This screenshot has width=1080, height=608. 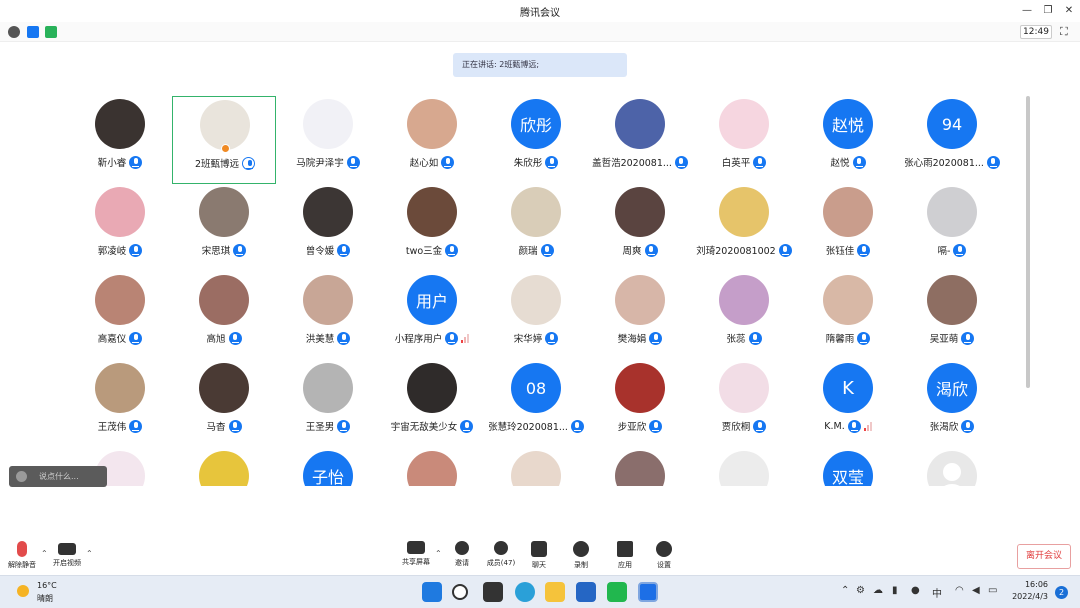 What do you see at coordinates (640, 228) in the screenshot?
I see `participant-tile: 周爽` at bounding box center [640, 228].